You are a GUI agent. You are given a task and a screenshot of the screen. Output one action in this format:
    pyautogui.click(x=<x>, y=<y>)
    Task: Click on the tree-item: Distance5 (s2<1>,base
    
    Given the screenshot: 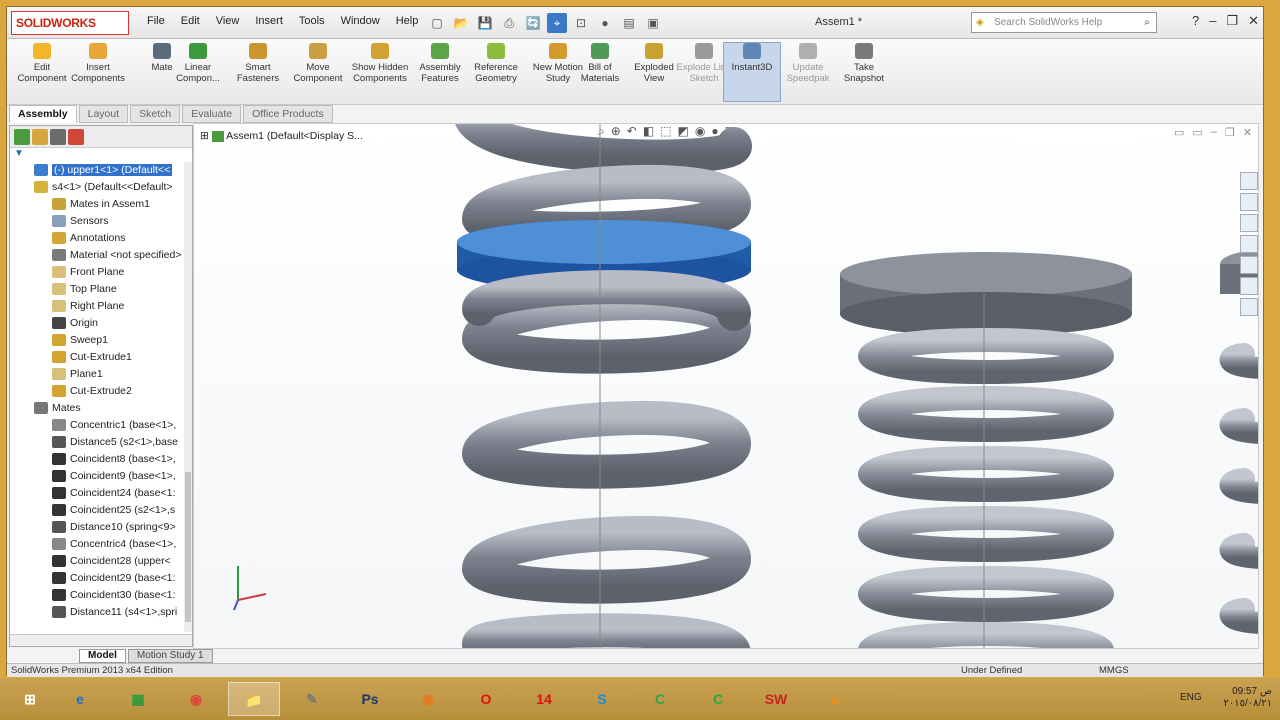 What is the action you would take?
    pyautogui.click(x=101, y=442)
    